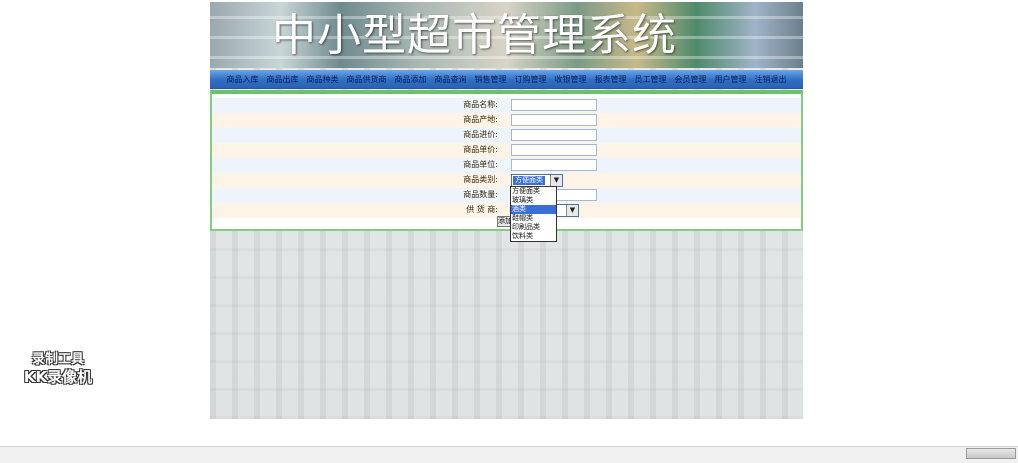  I want to click on category-option-highlighted: 酒类, so click(533, 209).